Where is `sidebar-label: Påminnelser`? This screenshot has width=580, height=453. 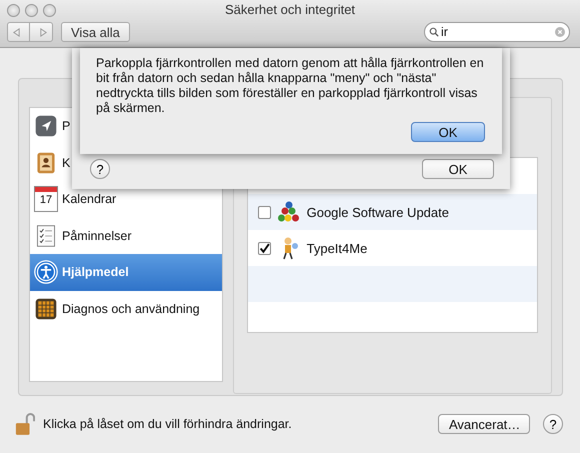
sidebar-label: Påminnelser is located at coordinates (97, 235).